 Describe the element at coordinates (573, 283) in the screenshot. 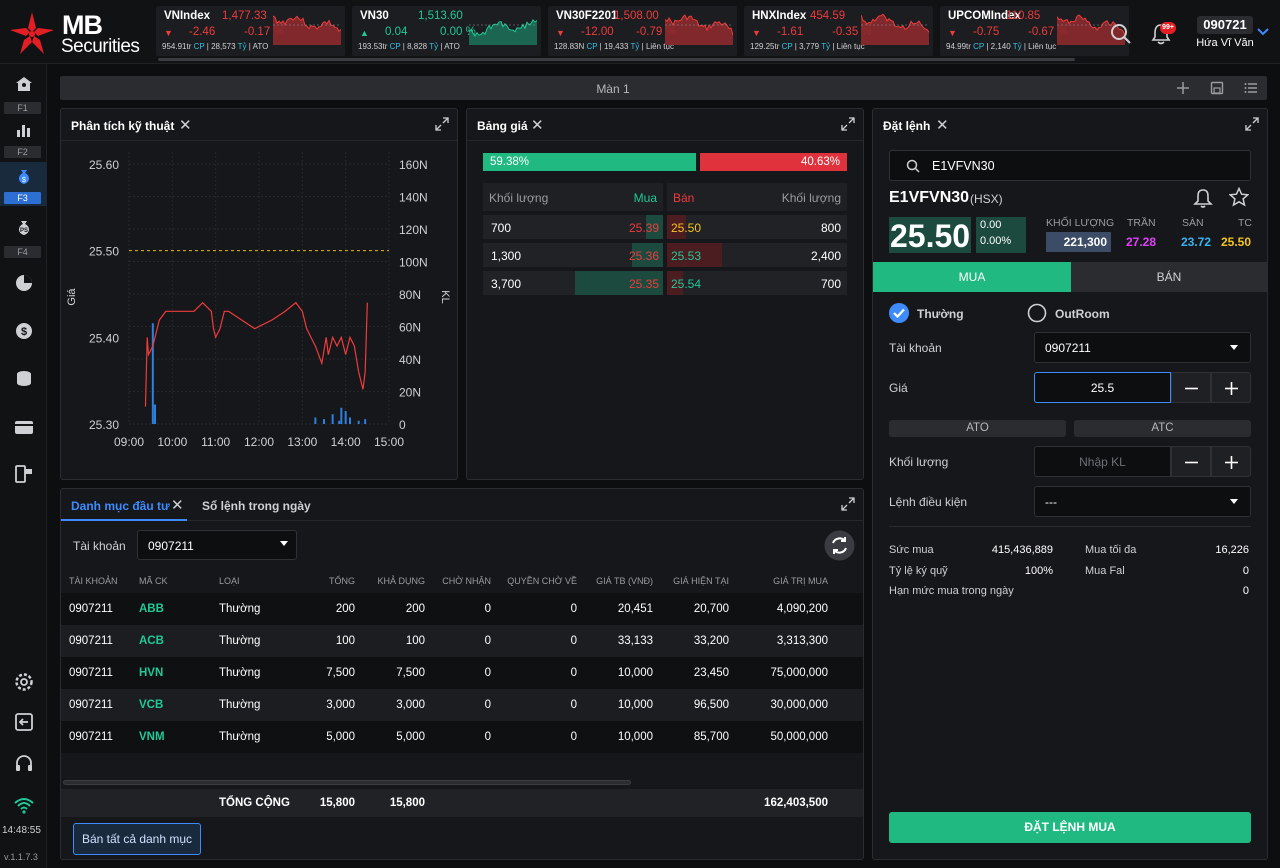

I see `bid-row: 3,700 25.35` at that location.